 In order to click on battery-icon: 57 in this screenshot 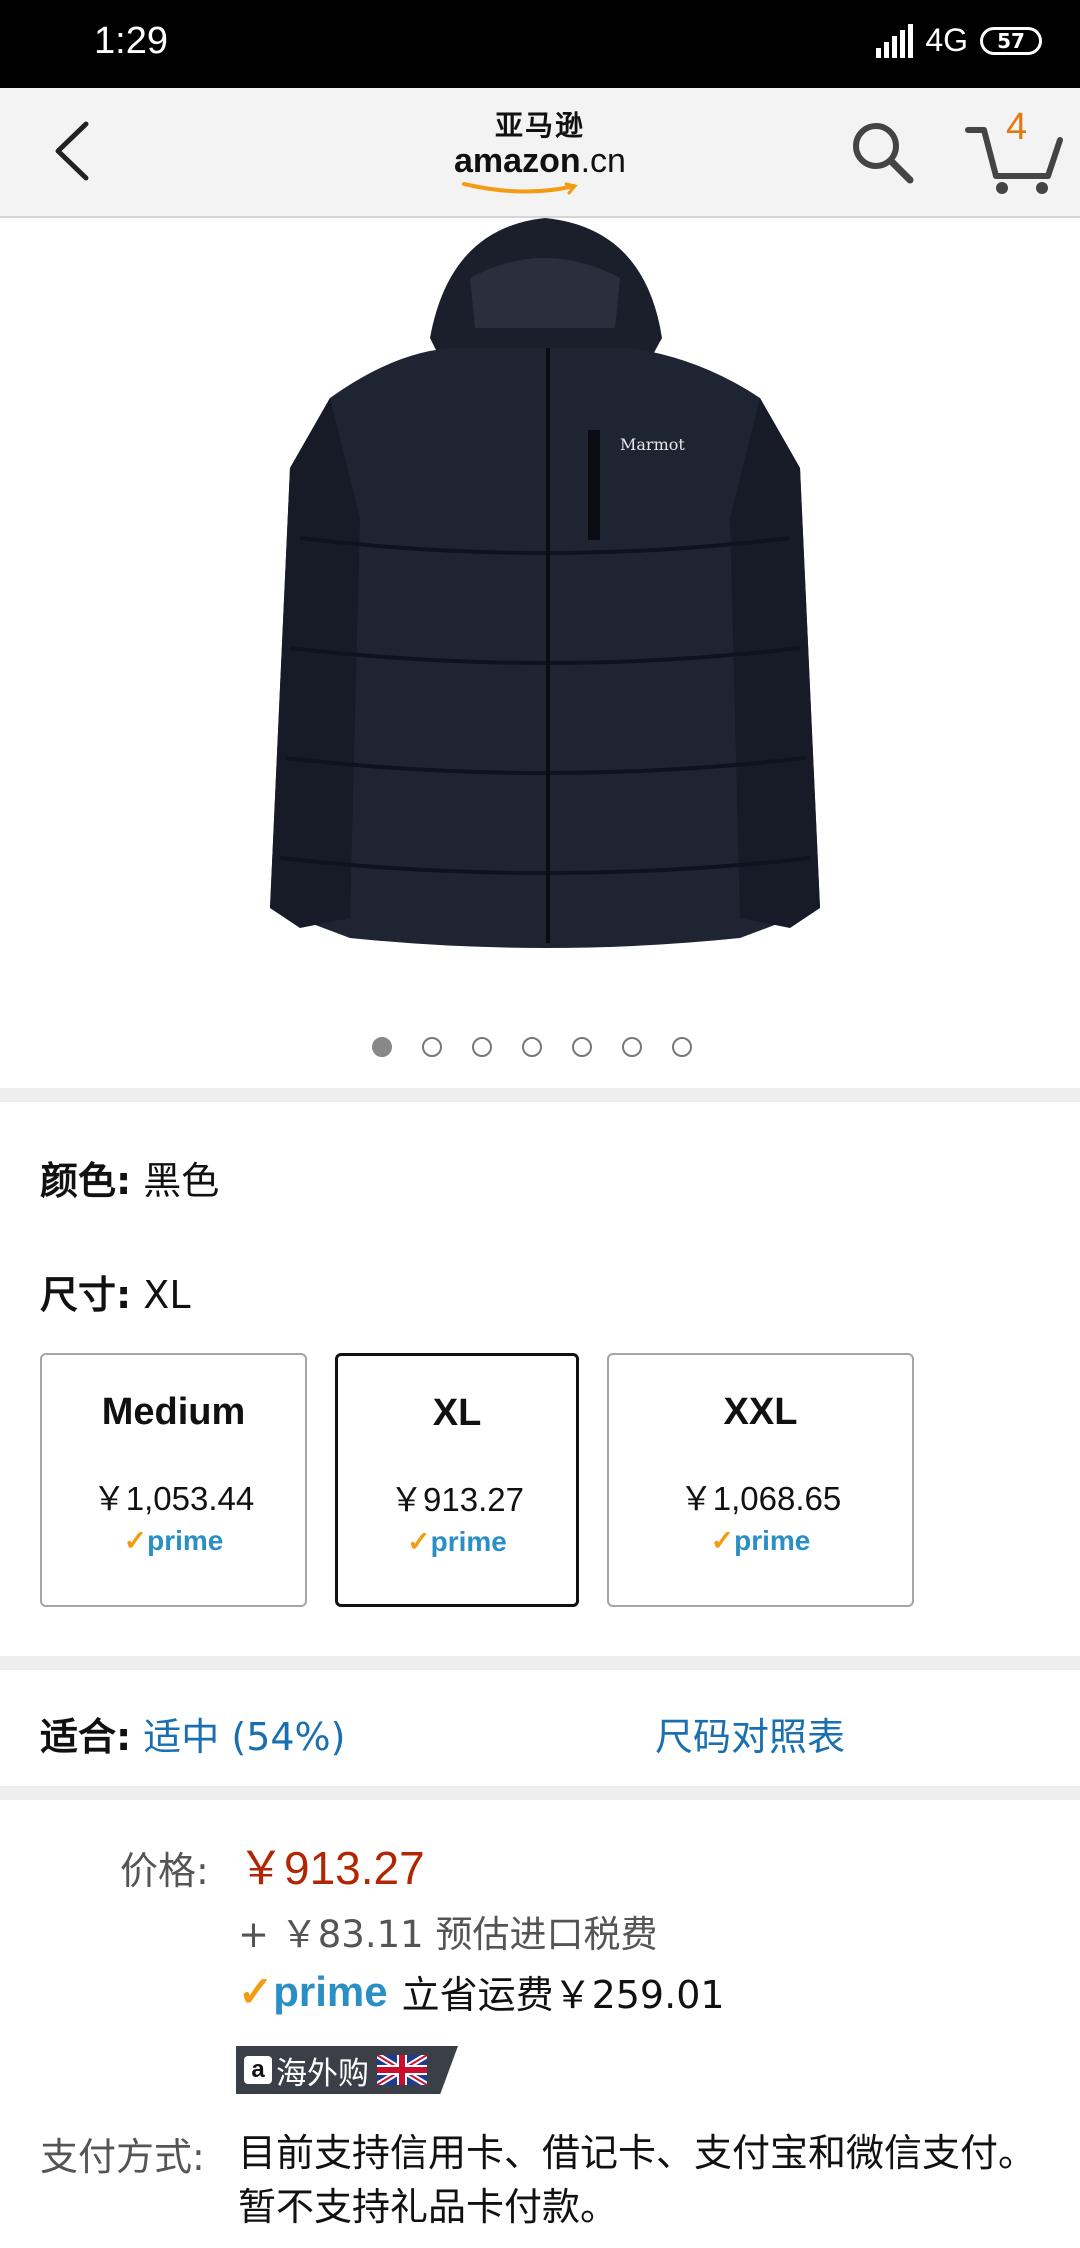, I will do `click(1011, 40)`.